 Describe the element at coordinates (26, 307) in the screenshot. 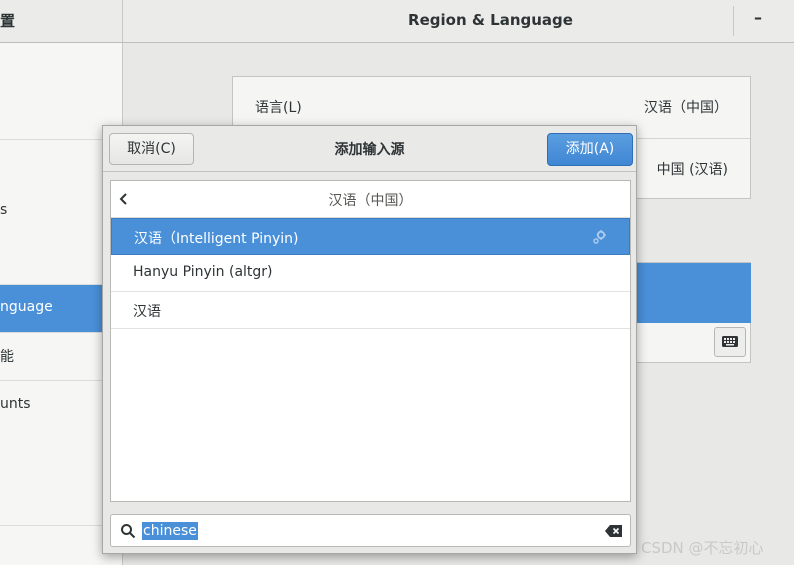

I see `sidebar-item-label: nguage` at that location.